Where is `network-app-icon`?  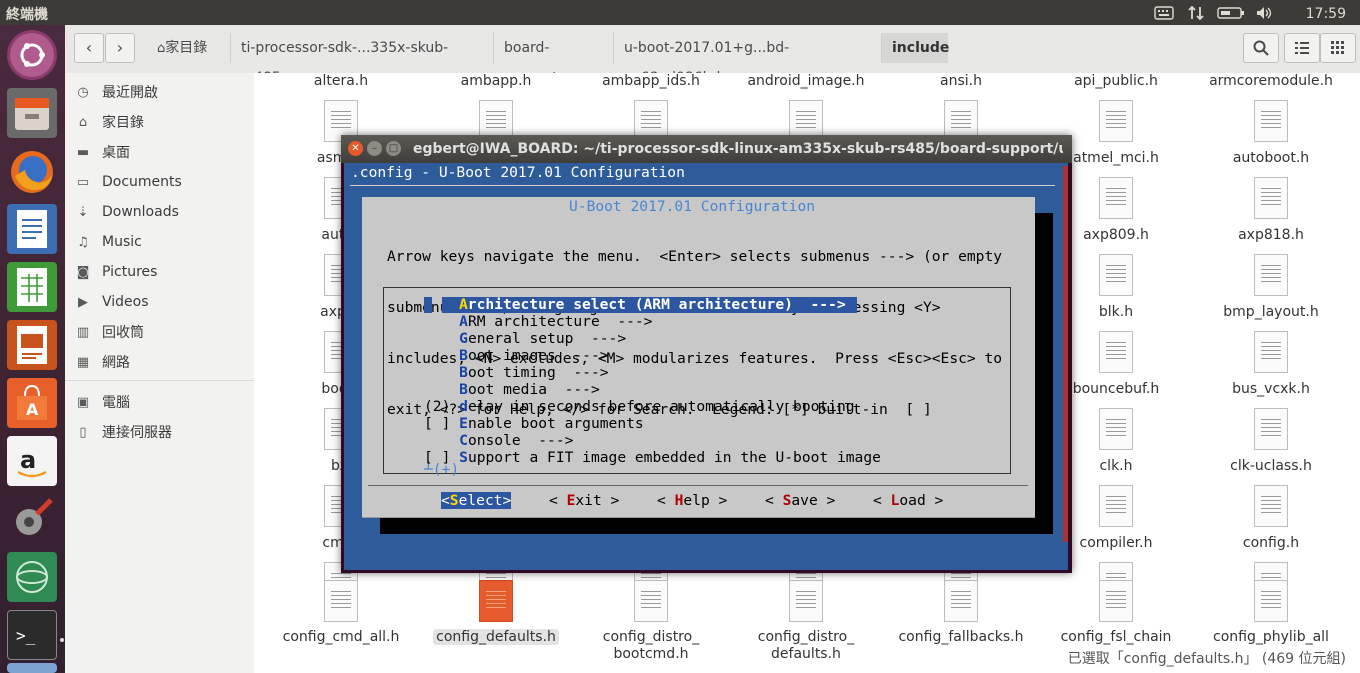 network-app-icon is located at coordinates (32, 577).